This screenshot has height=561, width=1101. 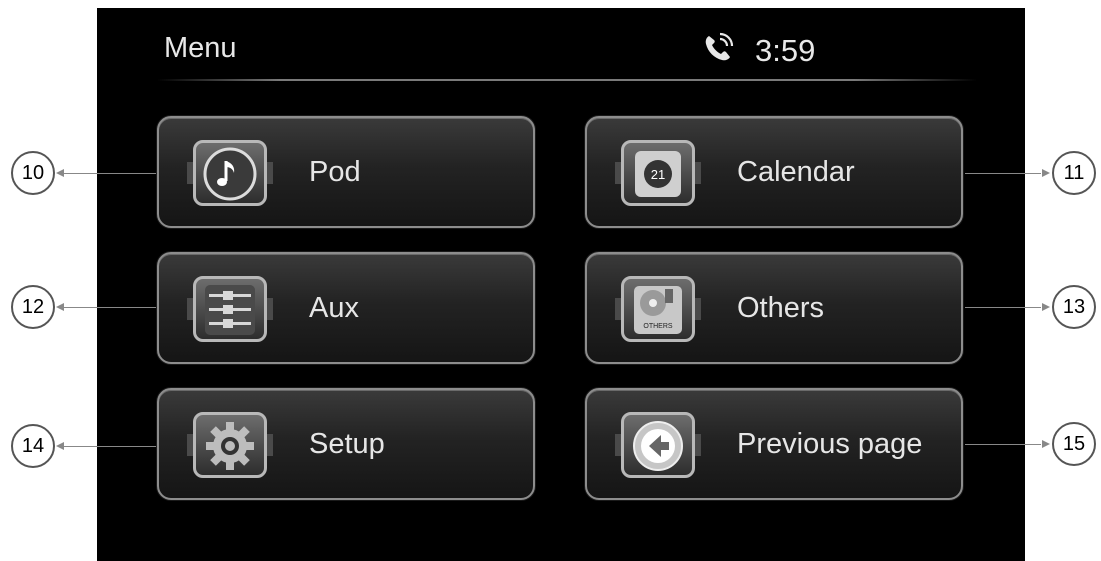 What do you see at coordinates (334, 308) in the screenshot?
I see `aux-label: Aux` at bounding box center [334, 308].